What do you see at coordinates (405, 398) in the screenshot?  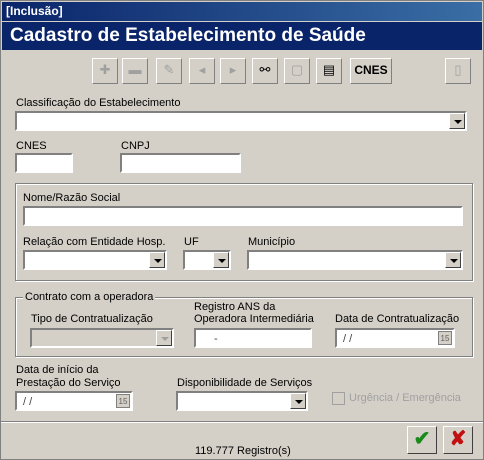 I see `urgencia-label: Urgência / Emergência` at bounding box center [405, 398].